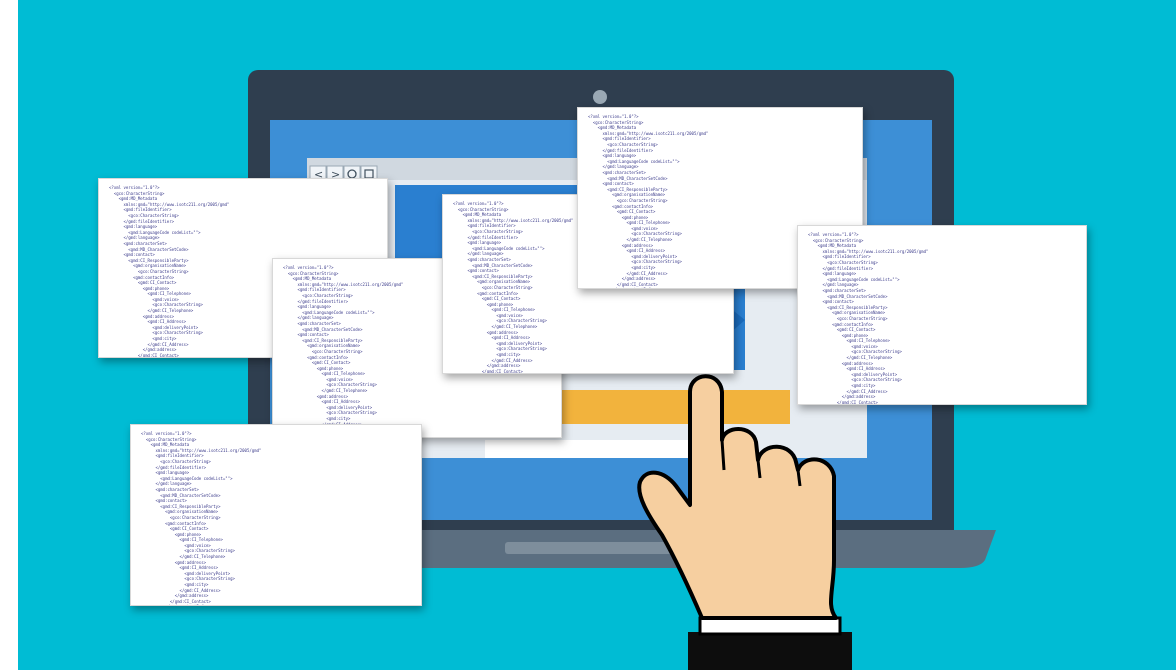  I want to click on cuff, so click(770, 626).